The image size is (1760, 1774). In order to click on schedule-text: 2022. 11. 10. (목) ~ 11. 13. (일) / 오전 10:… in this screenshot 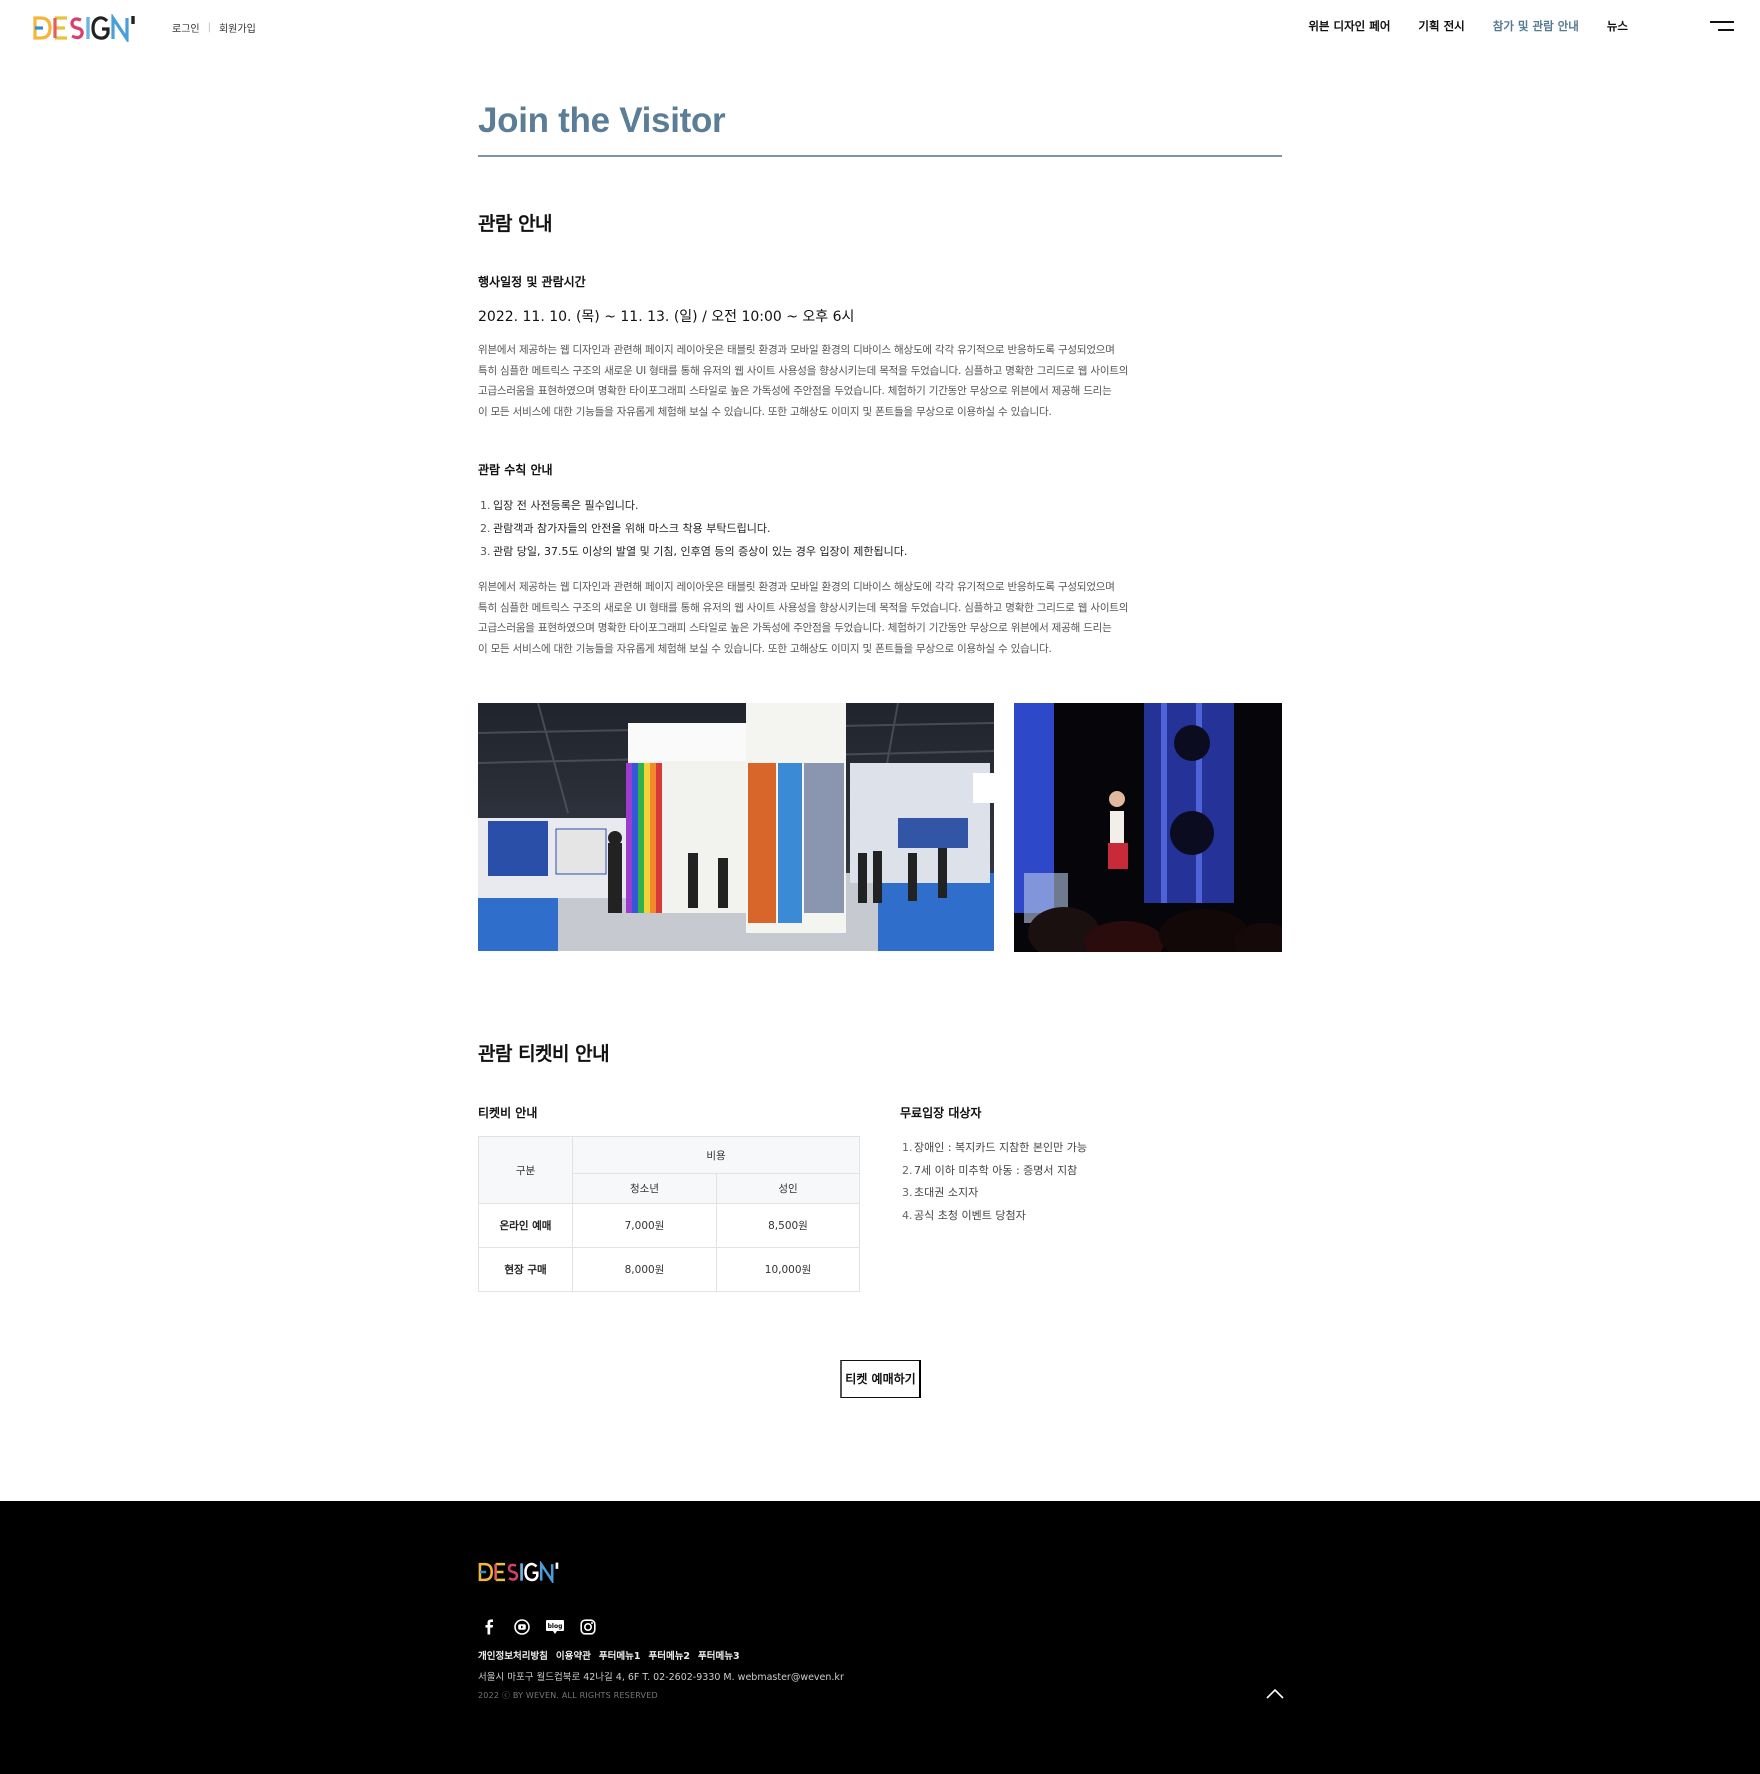, I will do `click(666, 317)`.